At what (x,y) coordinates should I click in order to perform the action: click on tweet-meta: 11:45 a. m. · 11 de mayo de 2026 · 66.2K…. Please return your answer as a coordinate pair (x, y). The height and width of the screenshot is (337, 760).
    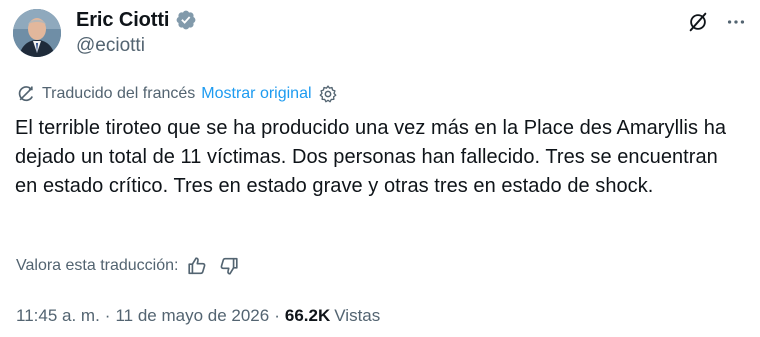
    Looking at the image, I should click on (198, 316).